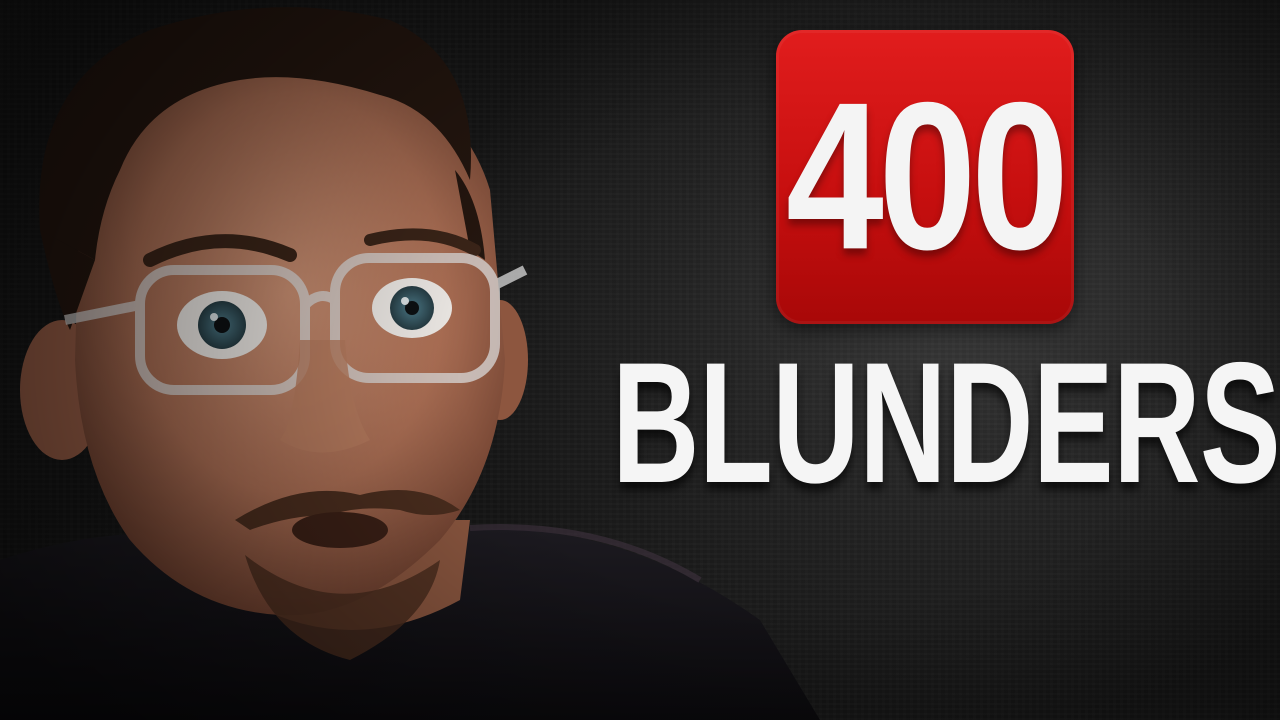 Image resolution: width=1280 pixels, height=720 pixels. Describe the element at coordinates (946, 423) in the screenshot. I see `headline-text: BLUNDERS` at that location.